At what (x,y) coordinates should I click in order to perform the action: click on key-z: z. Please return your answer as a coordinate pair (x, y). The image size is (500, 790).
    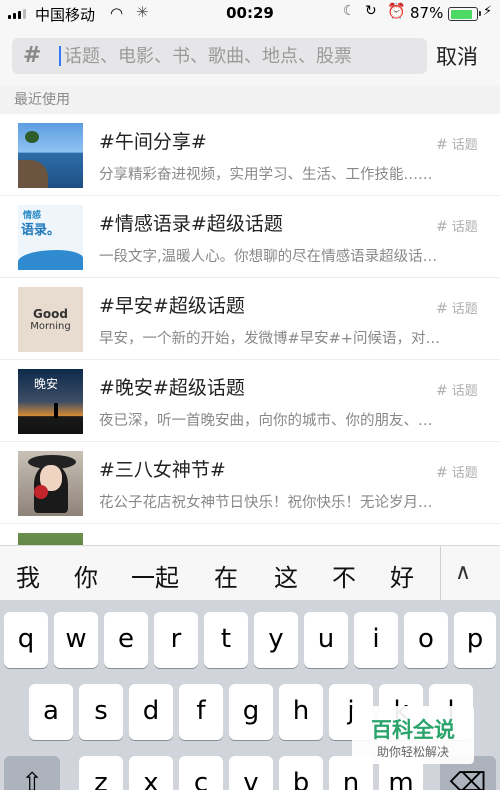
    Looking at the image, I should click on (101, 773).